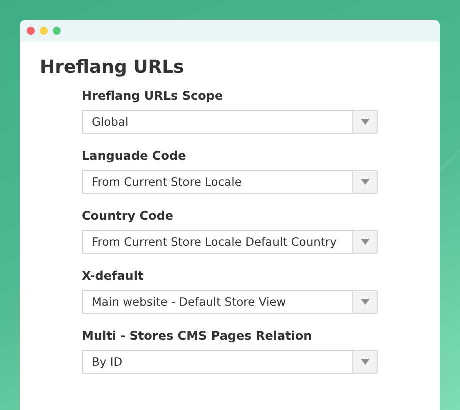 The image size is (460, 410). I want to click on field-label: X-default, so click(113, 276).